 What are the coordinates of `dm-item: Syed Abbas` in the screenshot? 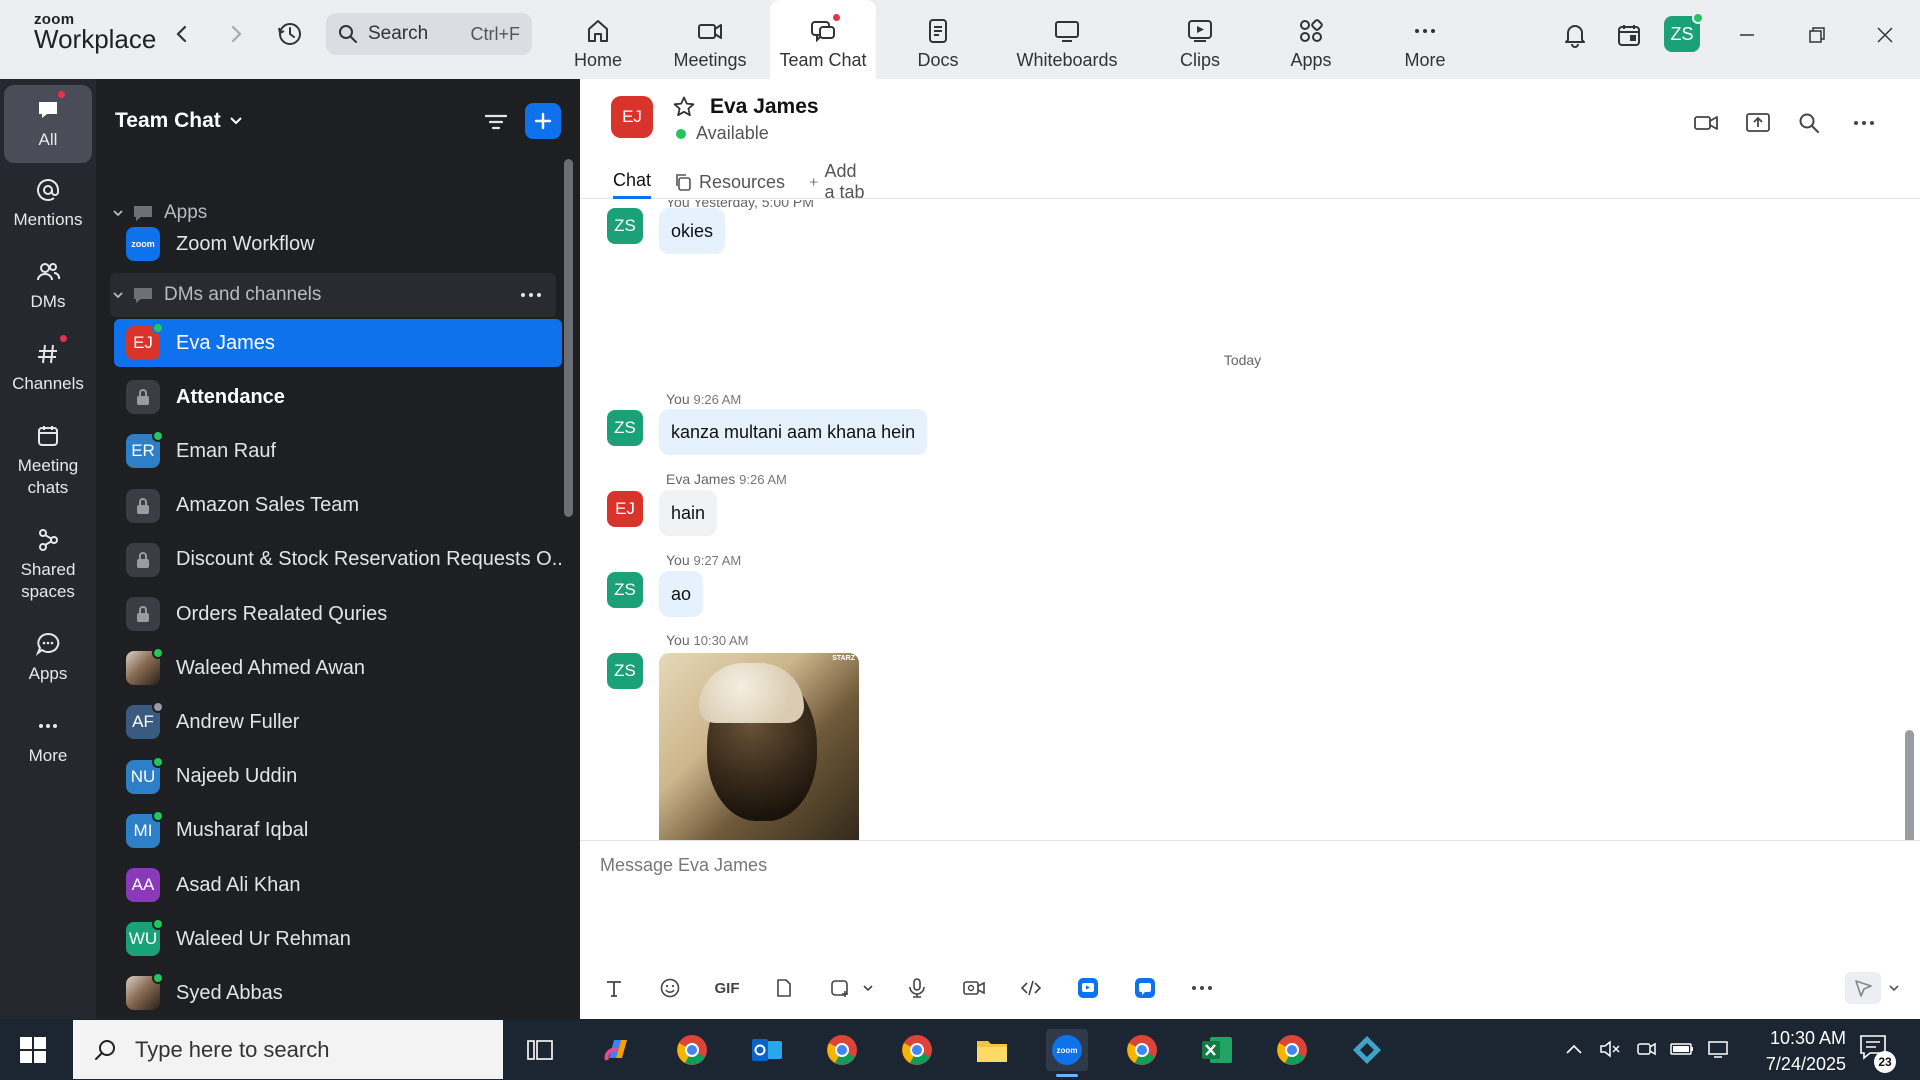 It's located at (338, 993).